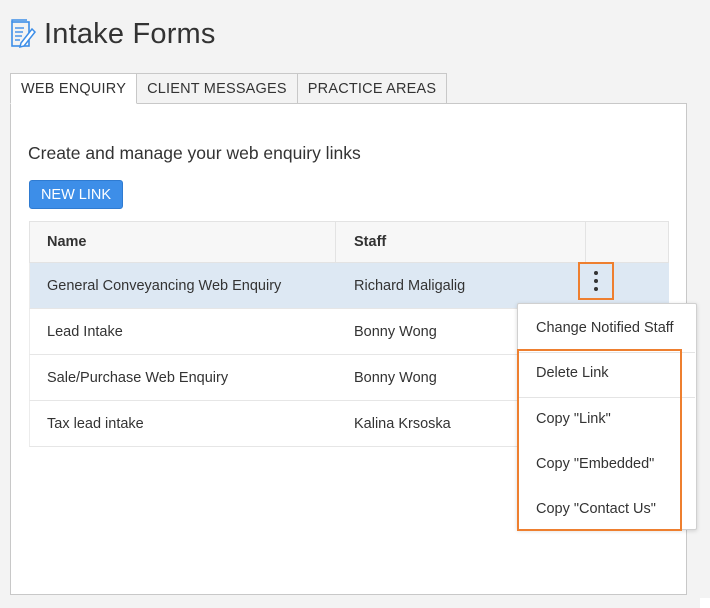 The width and height of the screenshot is (710, 608). I want to click on row-name: General Conveyancing Web Enquiry, so click(164, 285).